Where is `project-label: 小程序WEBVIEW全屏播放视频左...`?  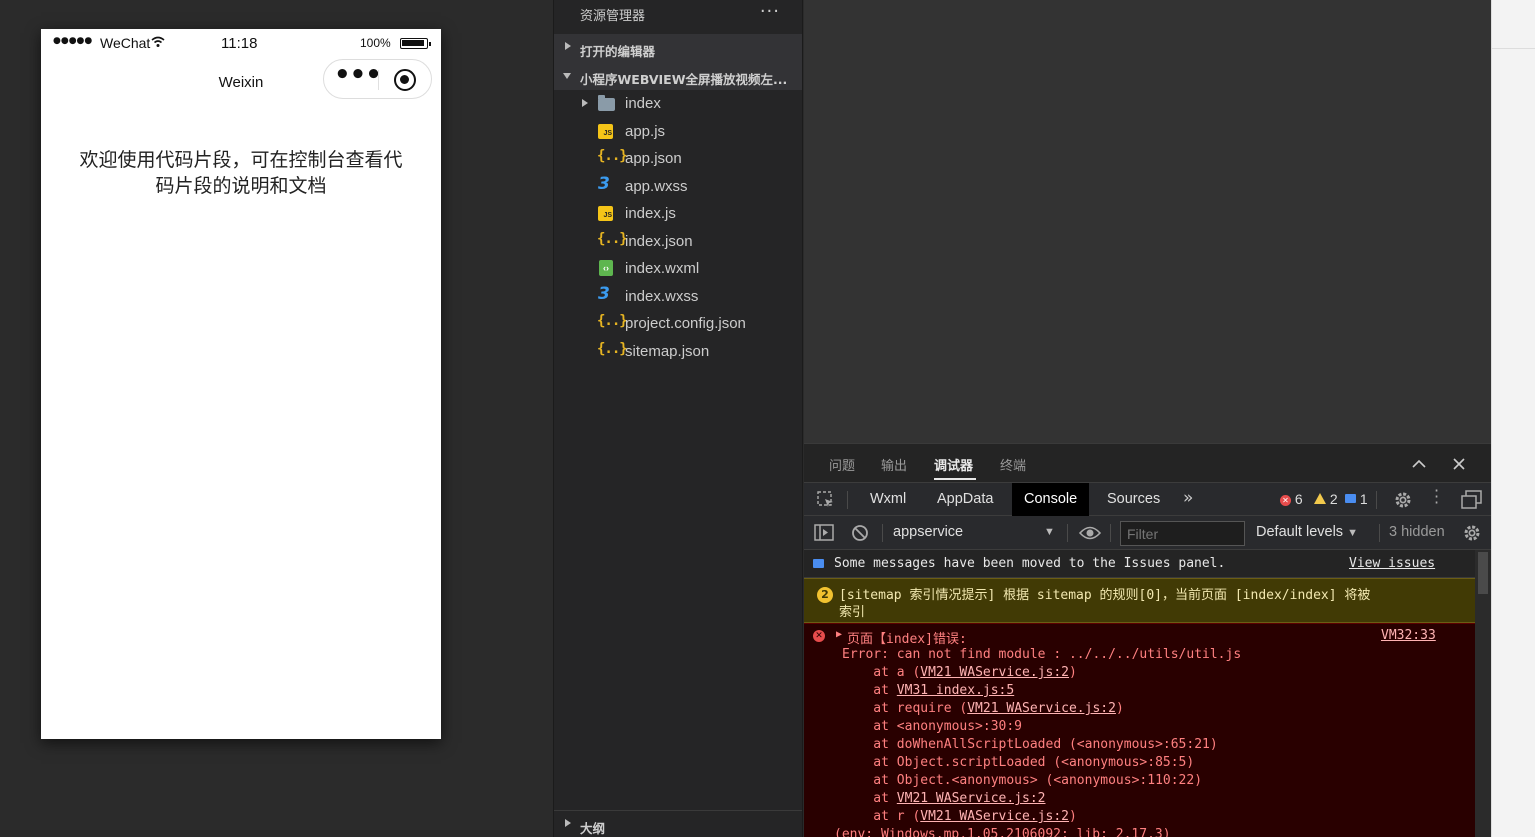 project-label: 小程序WEBVIEW全屏播放视频左... is located at coordinates (684, 79).